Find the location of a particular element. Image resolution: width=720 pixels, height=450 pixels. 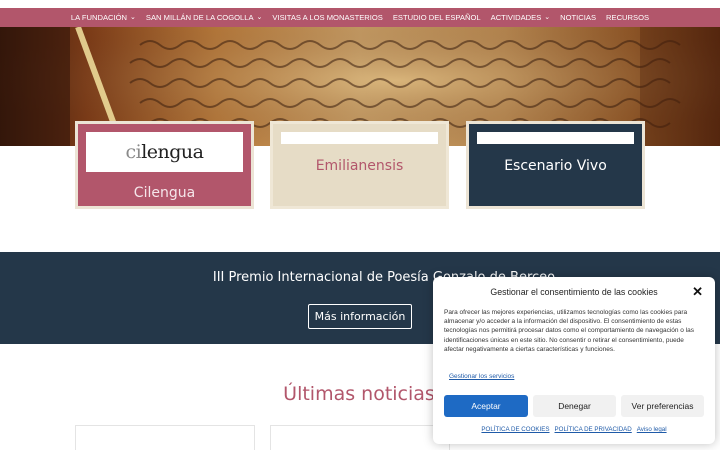

nav-item-label: NOTICIAS is located at coordinates (578, 17).